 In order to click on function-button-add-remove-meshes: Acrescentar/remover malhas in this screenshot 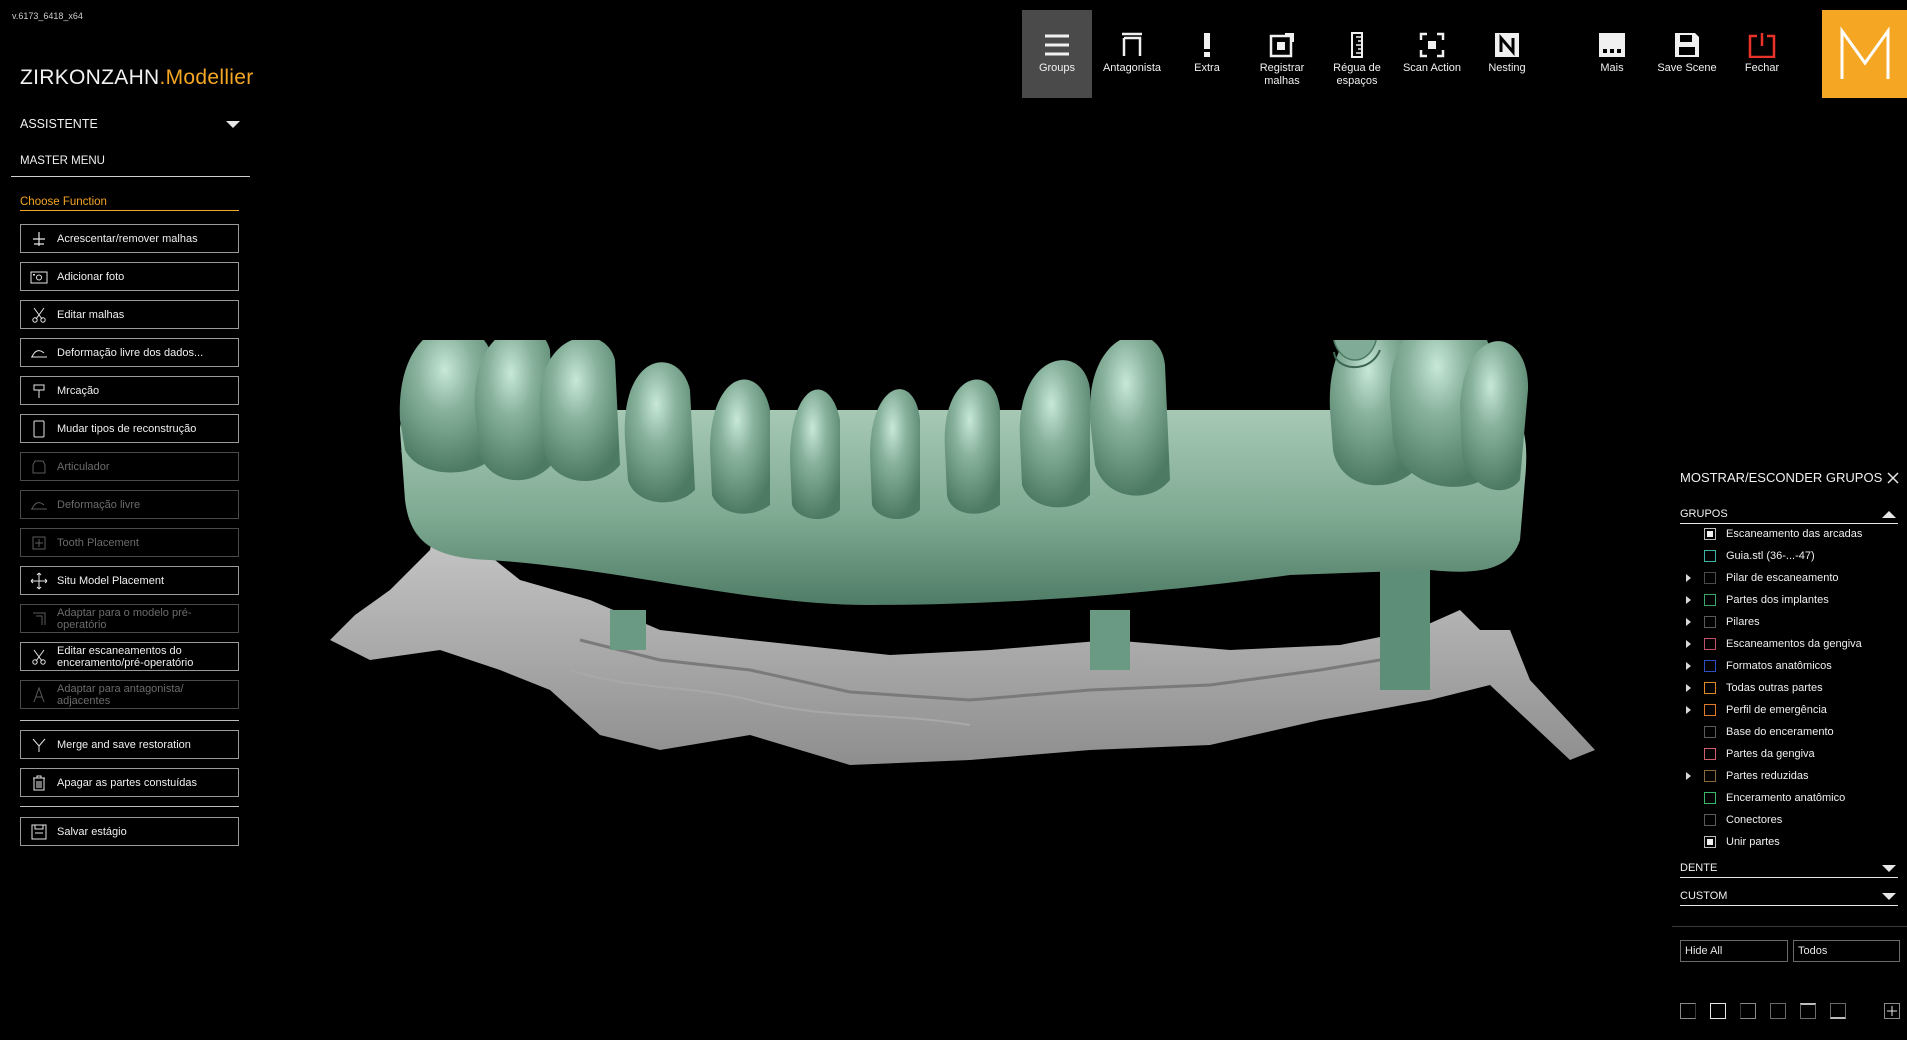, I will do `click(129, 238)`.